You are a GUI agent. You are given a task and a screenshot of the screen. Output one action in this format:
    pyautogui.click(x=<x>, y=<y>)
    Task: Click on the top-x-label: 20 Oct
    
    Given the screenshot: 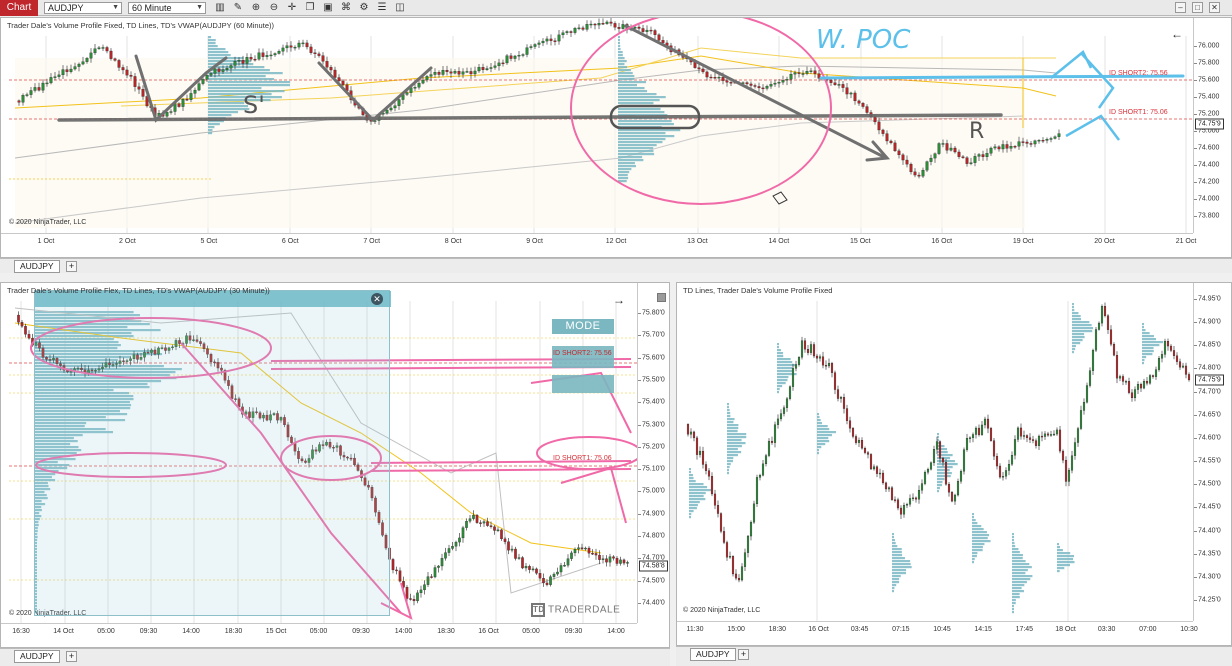 What is the action you would take?
    pyautogui.click(x=1104, y=241)
    